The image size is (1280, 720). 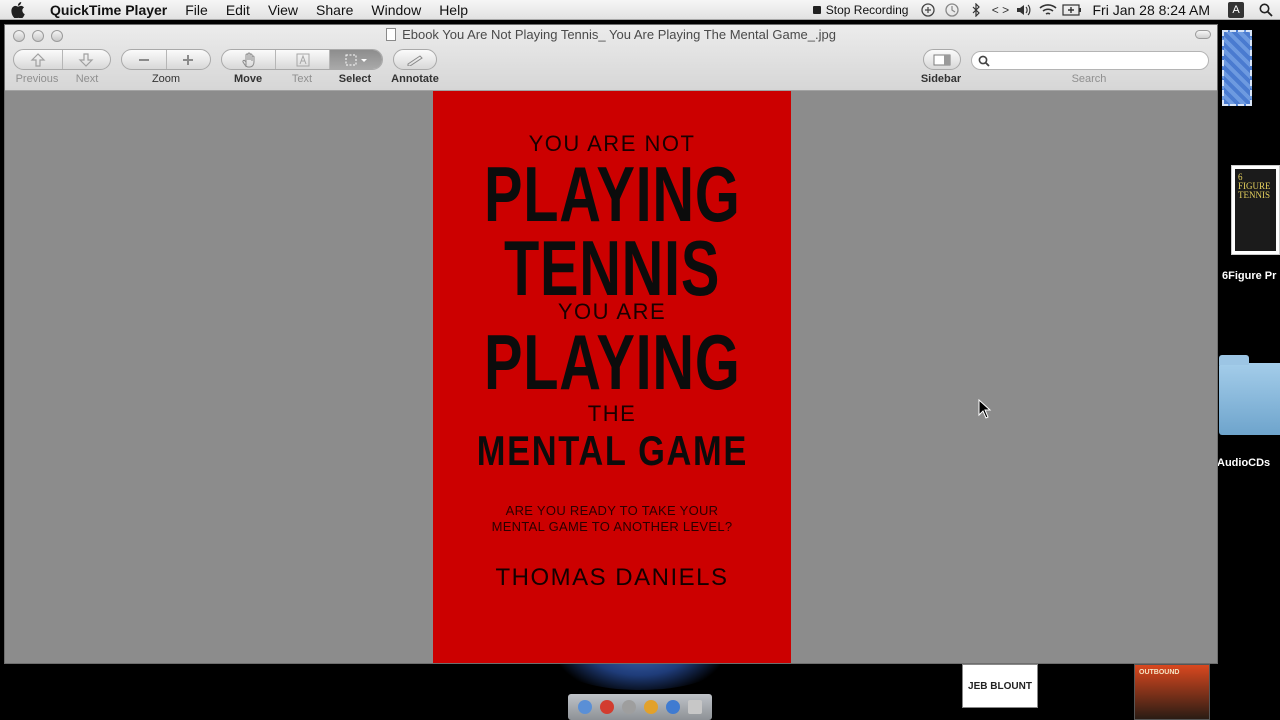 I want to click on search-field, so click(x=1090, y=60).